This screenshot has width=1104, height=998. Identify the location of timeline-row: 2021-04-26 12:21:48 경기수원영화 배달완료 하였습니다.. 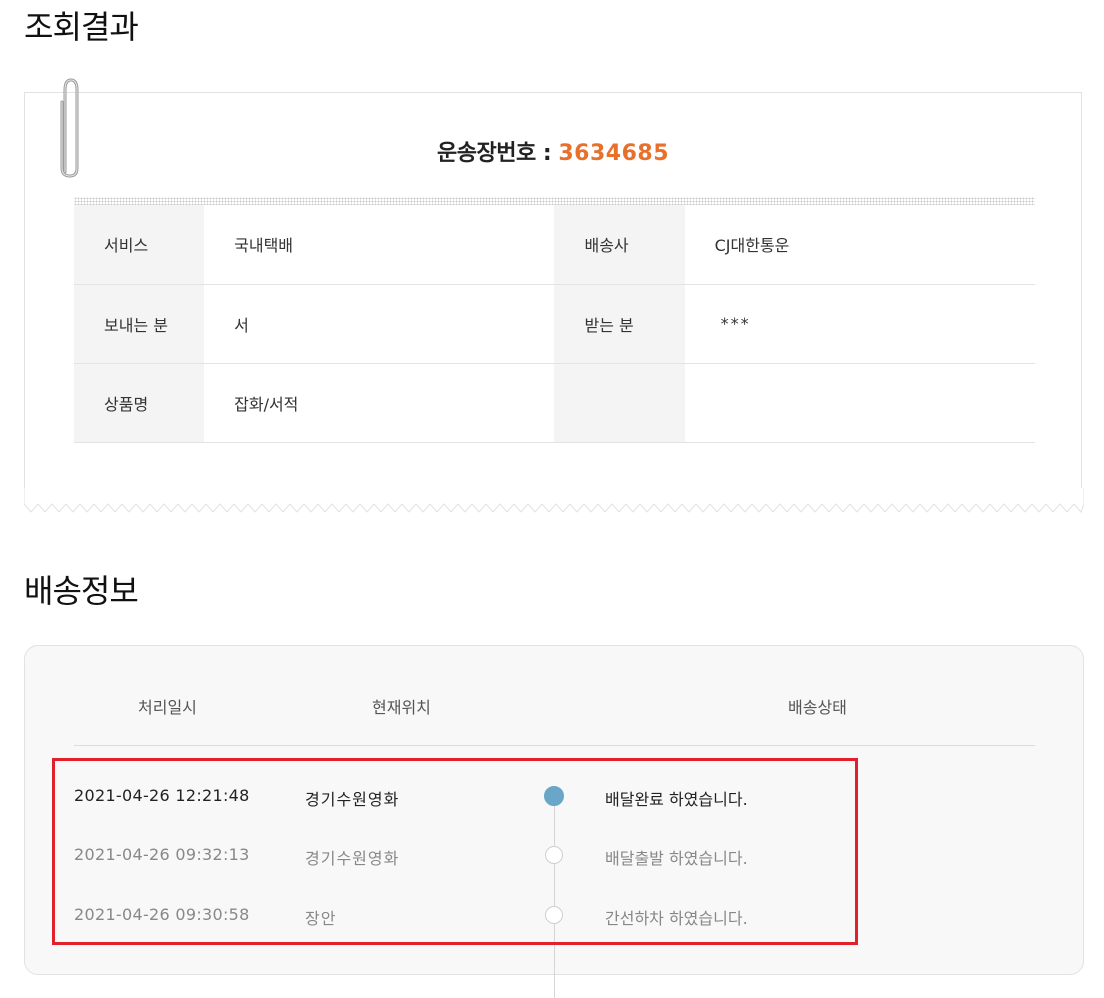
(555, 796).